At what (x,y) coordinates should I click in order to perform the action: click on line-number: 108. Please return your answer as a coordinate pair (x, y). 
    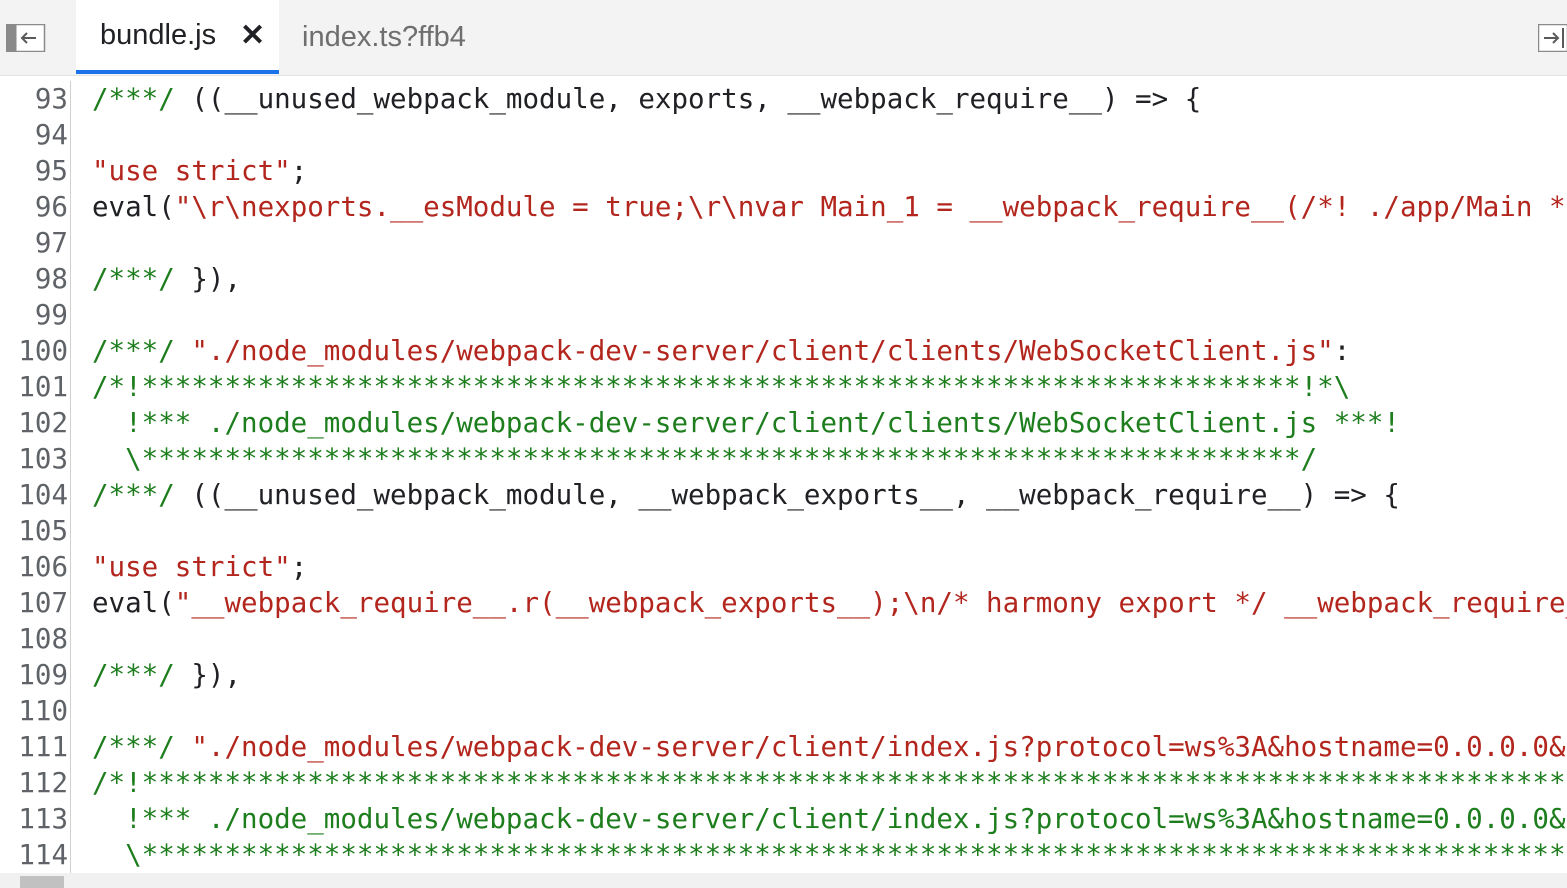
    Looking at the image, I should click on (35, 639).